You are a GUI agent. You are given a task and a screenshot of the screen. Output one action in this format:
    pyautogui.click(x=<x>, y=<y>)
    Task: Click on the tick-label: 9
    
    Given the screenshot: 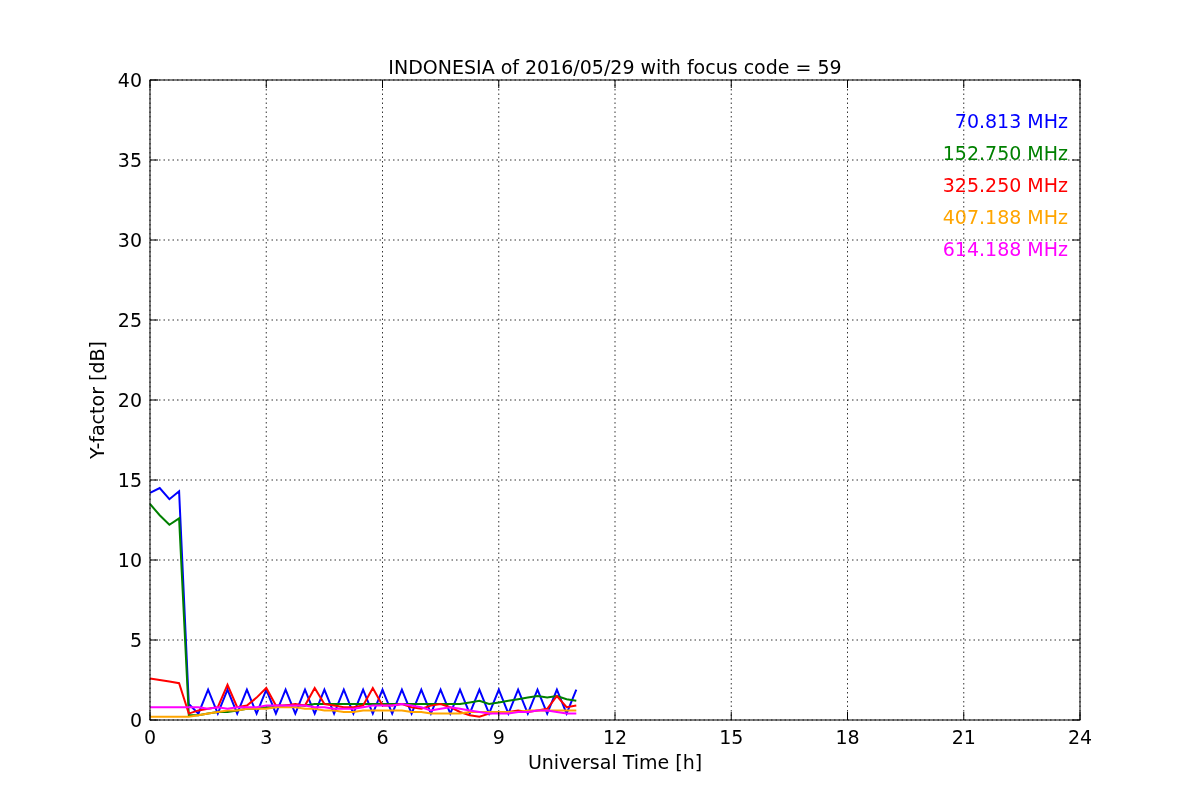 What is the action you would take?
    pyautogui.click(x=498, y=737)
    